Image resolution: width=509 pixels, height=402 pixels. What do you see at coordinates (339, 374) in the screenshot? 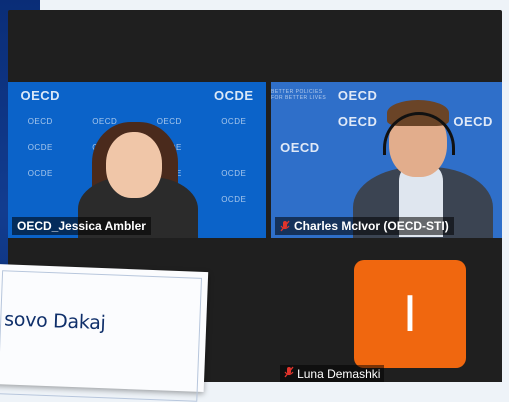
I see `participant-name: Luna Demashki` at bounding box center [339, 374].